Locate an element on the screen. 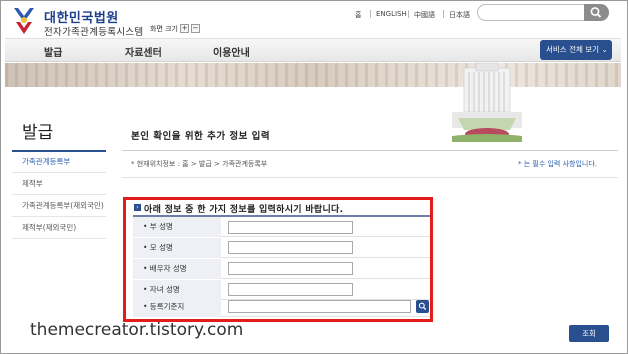 Image resolution: width=628 pixels, height=354 pixels. submit-button: 조회 is located at coordinates (589, 333).